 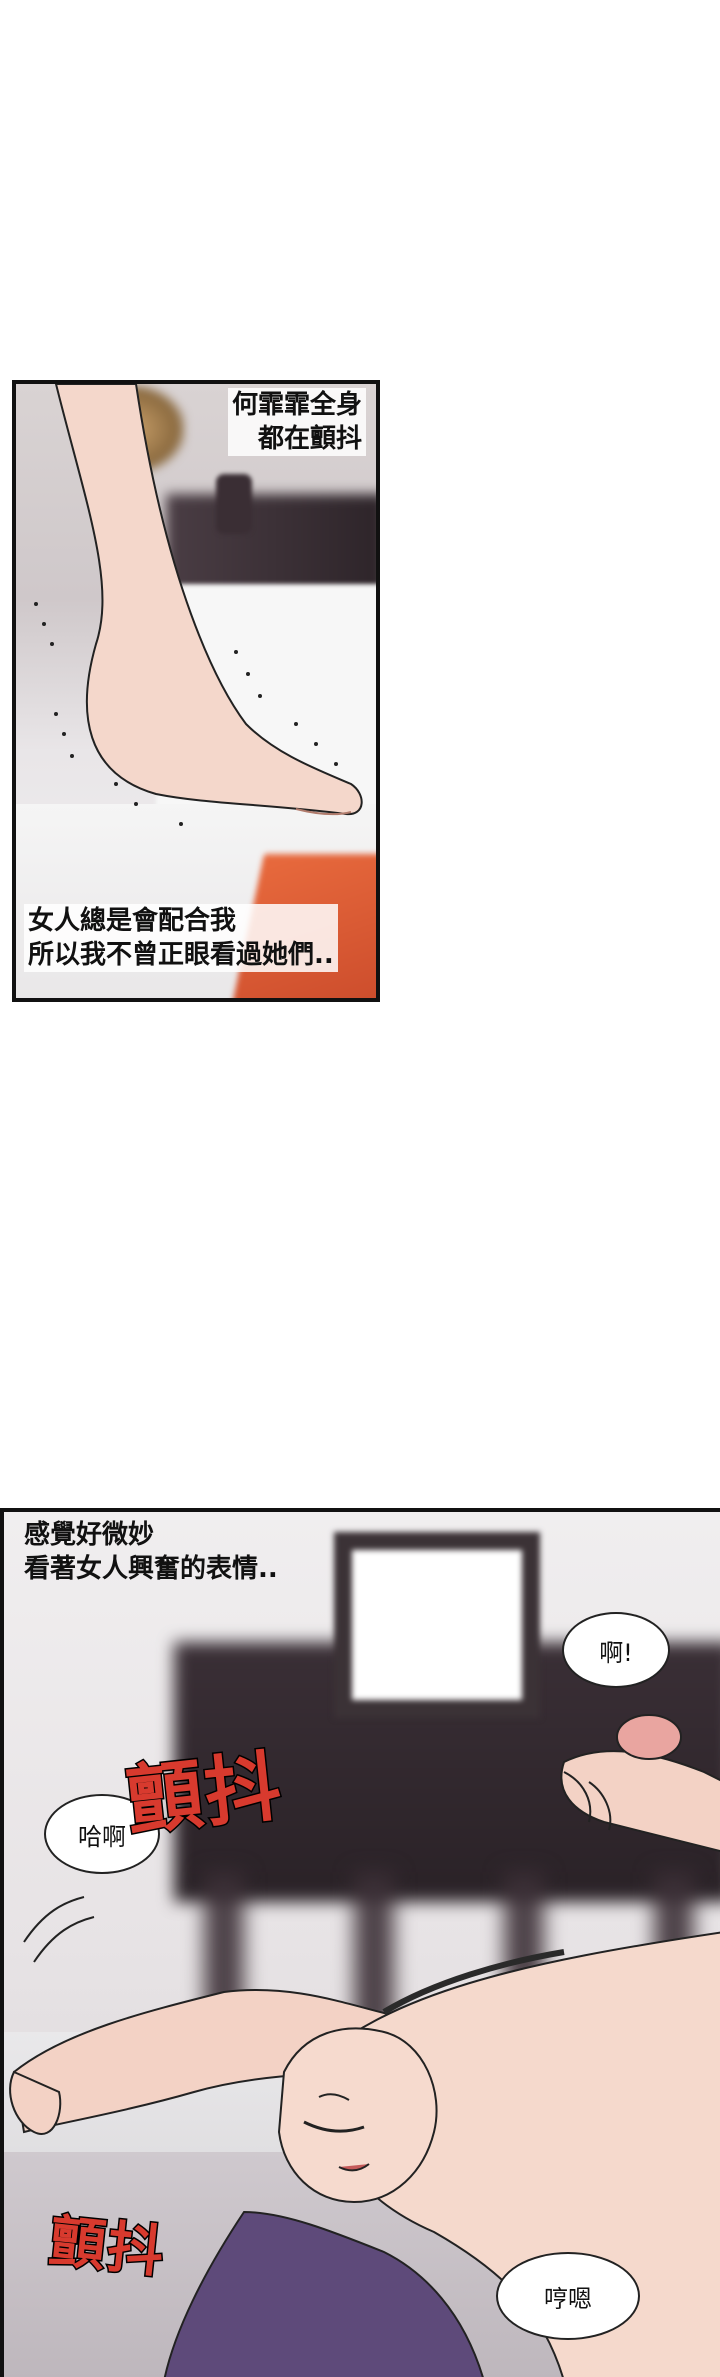 I want to click on speech-text: 啊!, so click(x=616, y=1652).